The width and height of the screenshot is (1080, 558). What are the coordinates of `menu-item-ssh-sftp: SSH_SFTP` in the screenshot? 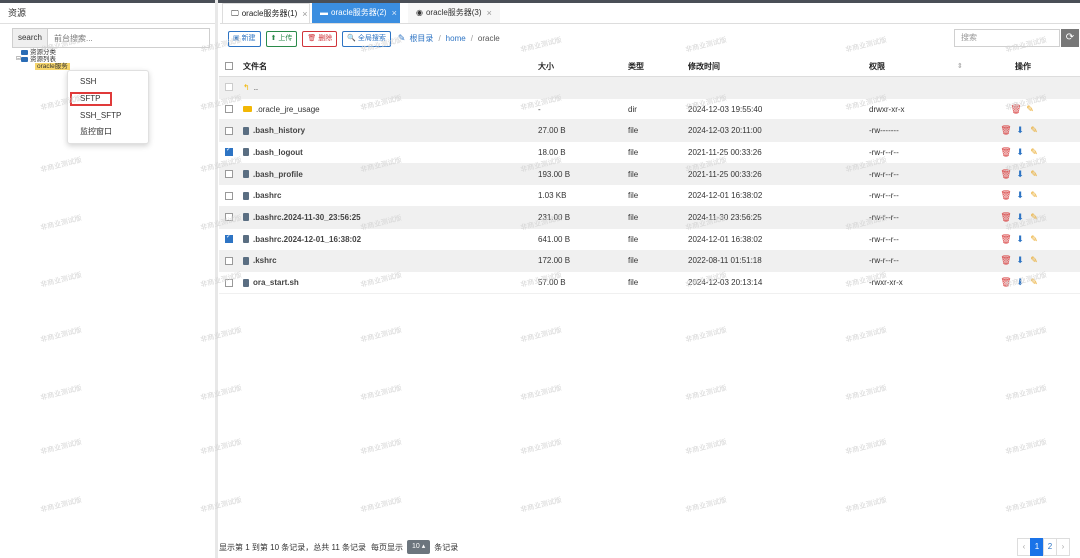 It's located at (108, 116).